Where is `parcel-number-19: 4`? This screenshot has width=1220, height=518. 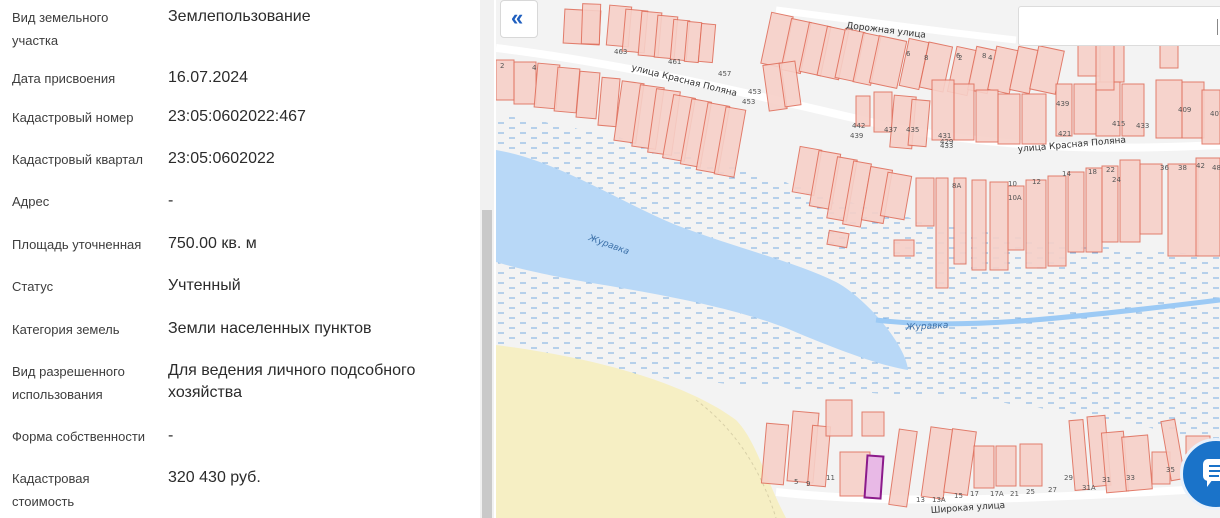
parcel-number-19: 4 is located at coordinates (534, 68).